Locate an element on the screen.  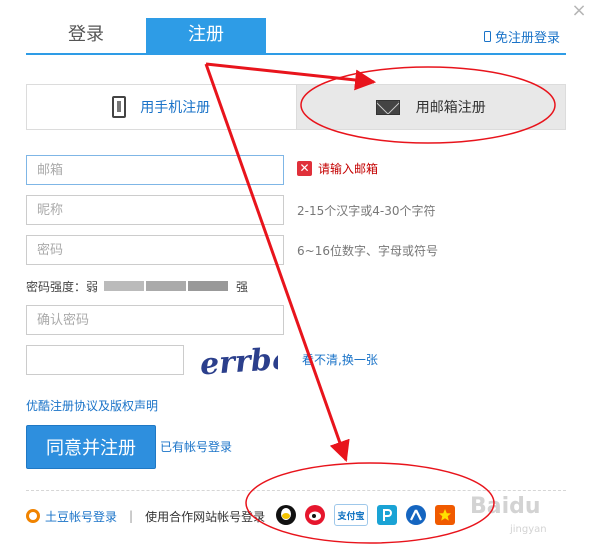
envelope-icon is located at coordinates (387, 107).